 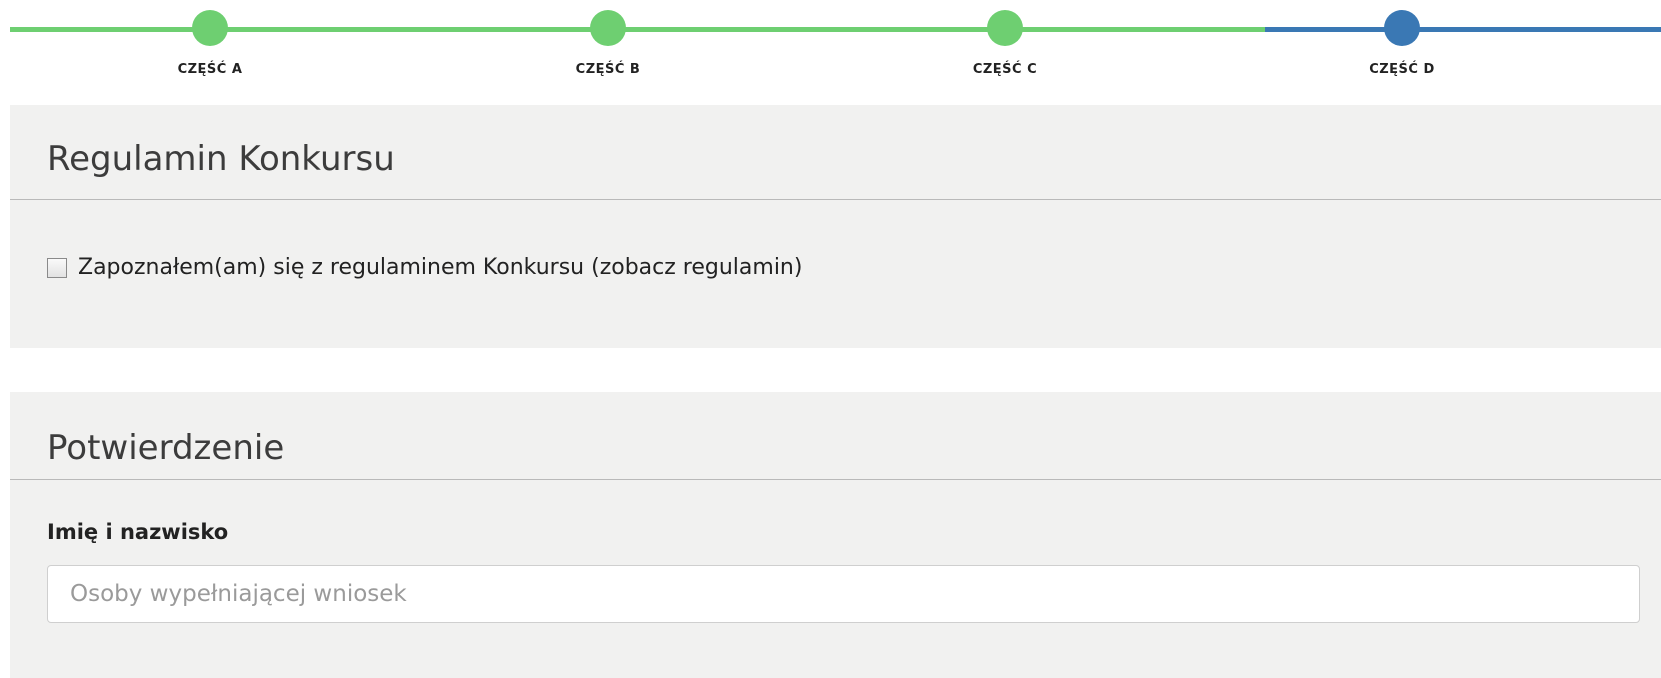 What do you see at coordinates (210, 28) in the screenshot?
I see `step-a-indicator` at bounding box center [210, 28].